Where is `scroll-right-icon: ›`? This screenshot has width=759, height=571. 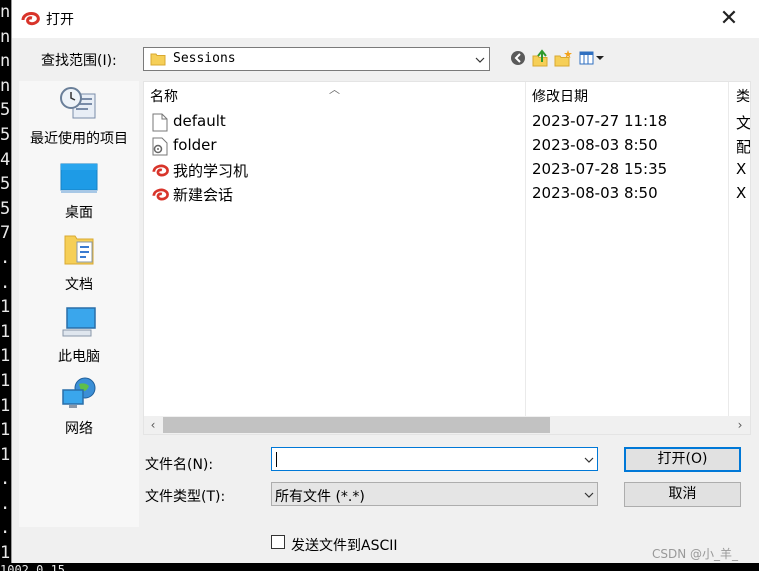
scroll-right-icon: › is located at coordinates (740, 425).